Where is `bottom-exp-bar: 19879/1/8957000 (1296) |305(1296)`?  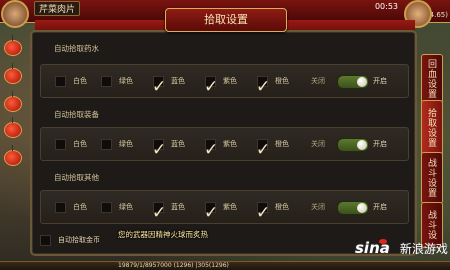
bottom-exp-bar: 19879/1/8957000 (1296) |305(1296) is located at coordinates (225, 265).